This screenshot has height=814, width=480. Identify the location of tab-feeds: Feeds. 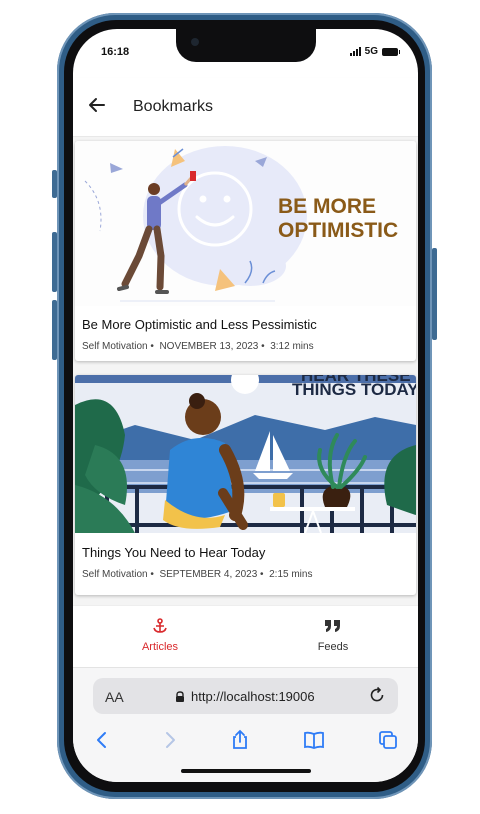
(333, 635).